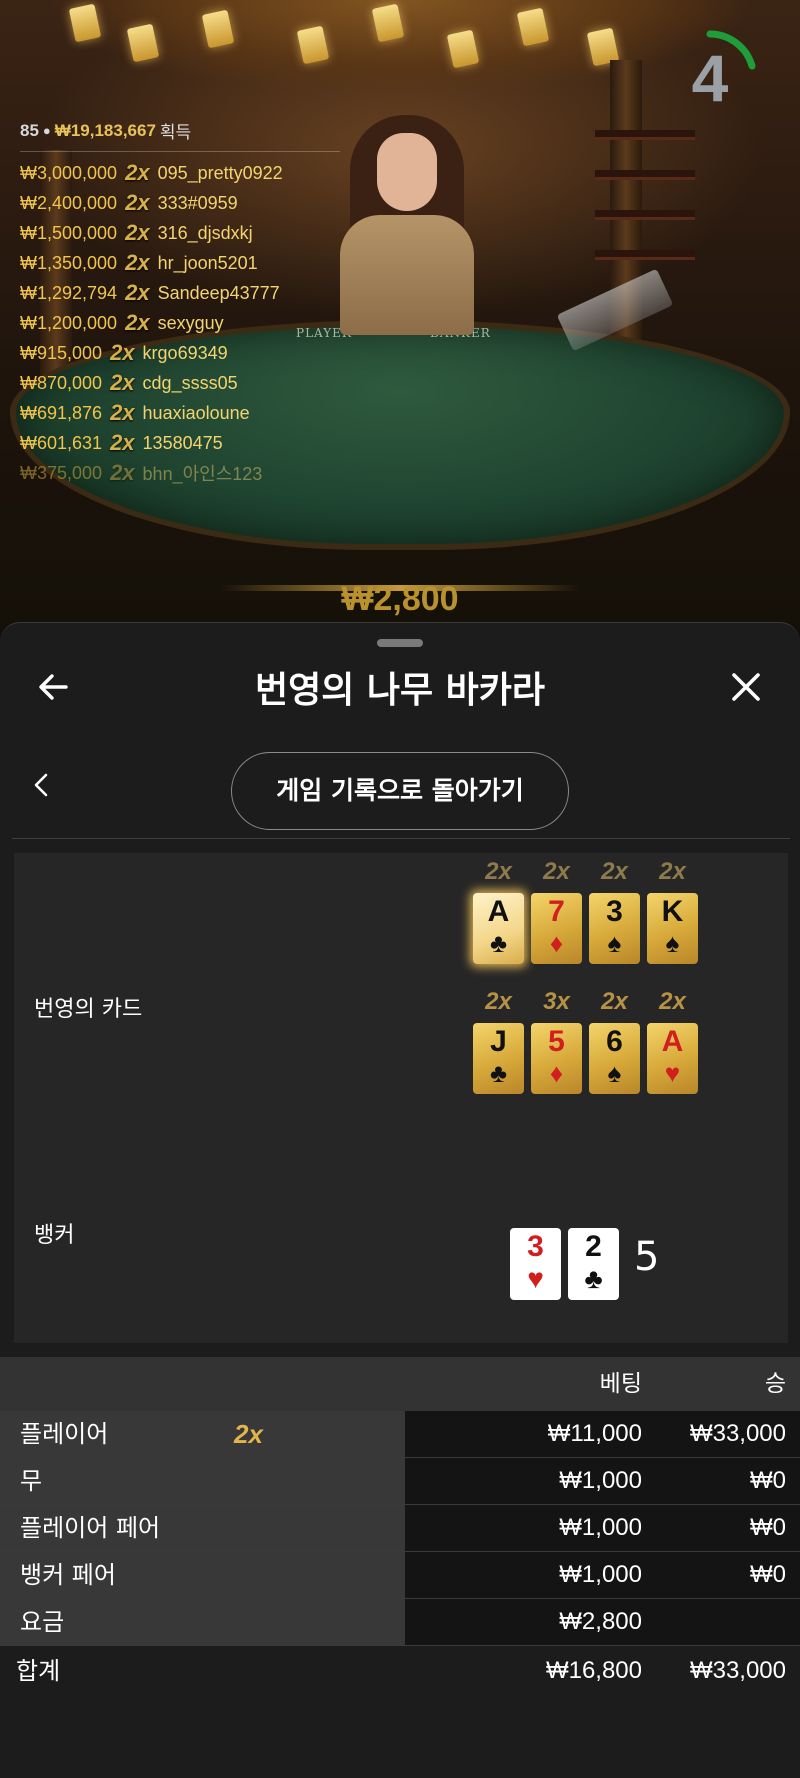  I want to click on winner-row: ₩375,000 2x bhn_아인스123, so click(180, 473).